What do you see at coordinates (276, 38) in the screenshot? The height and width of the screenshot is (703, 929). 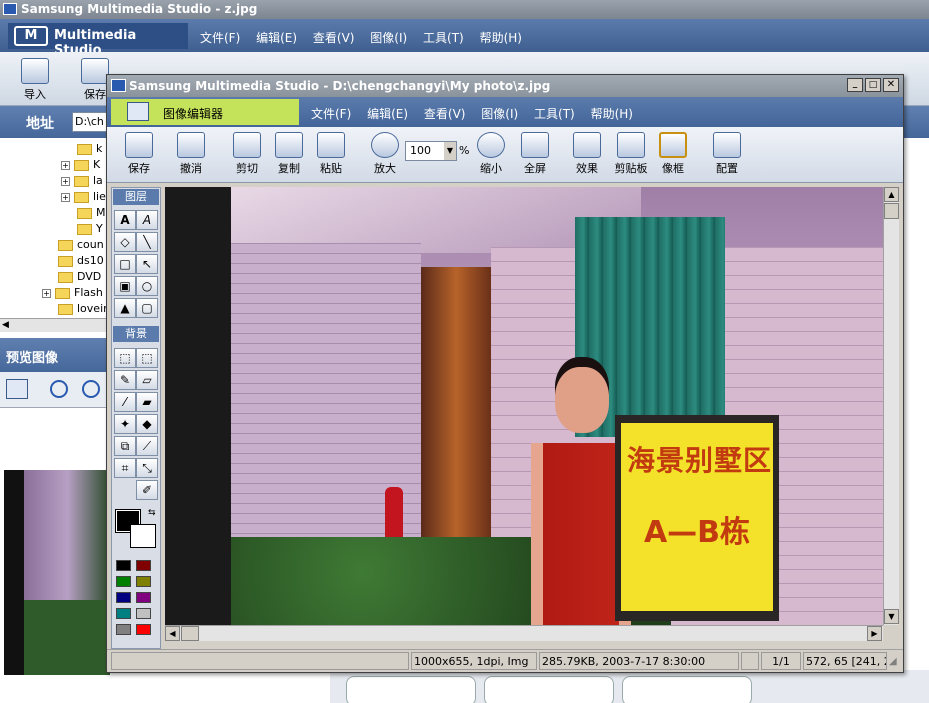 I see `outer-menu-edit: 编辑(E)` at bounding box center [276, 38].